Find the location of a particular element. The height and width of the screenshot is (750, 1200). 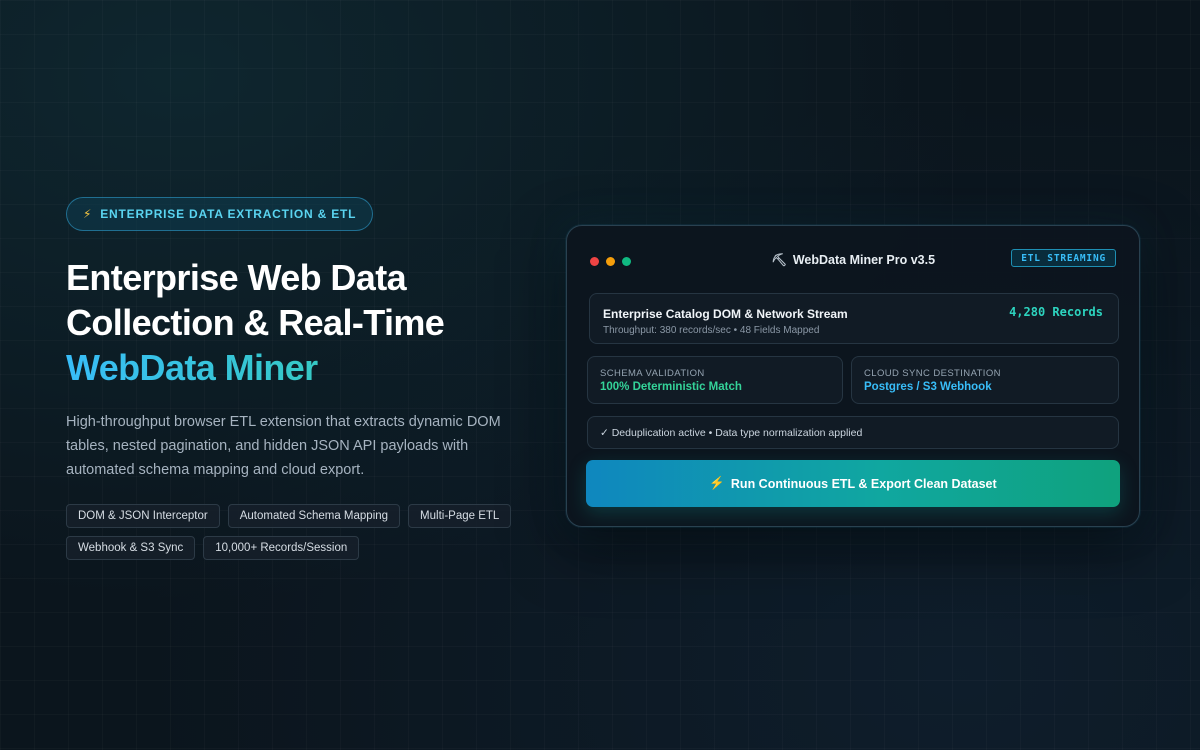

hero-title-line2: Collection & Real-Time is located at coordinates (255, 322).